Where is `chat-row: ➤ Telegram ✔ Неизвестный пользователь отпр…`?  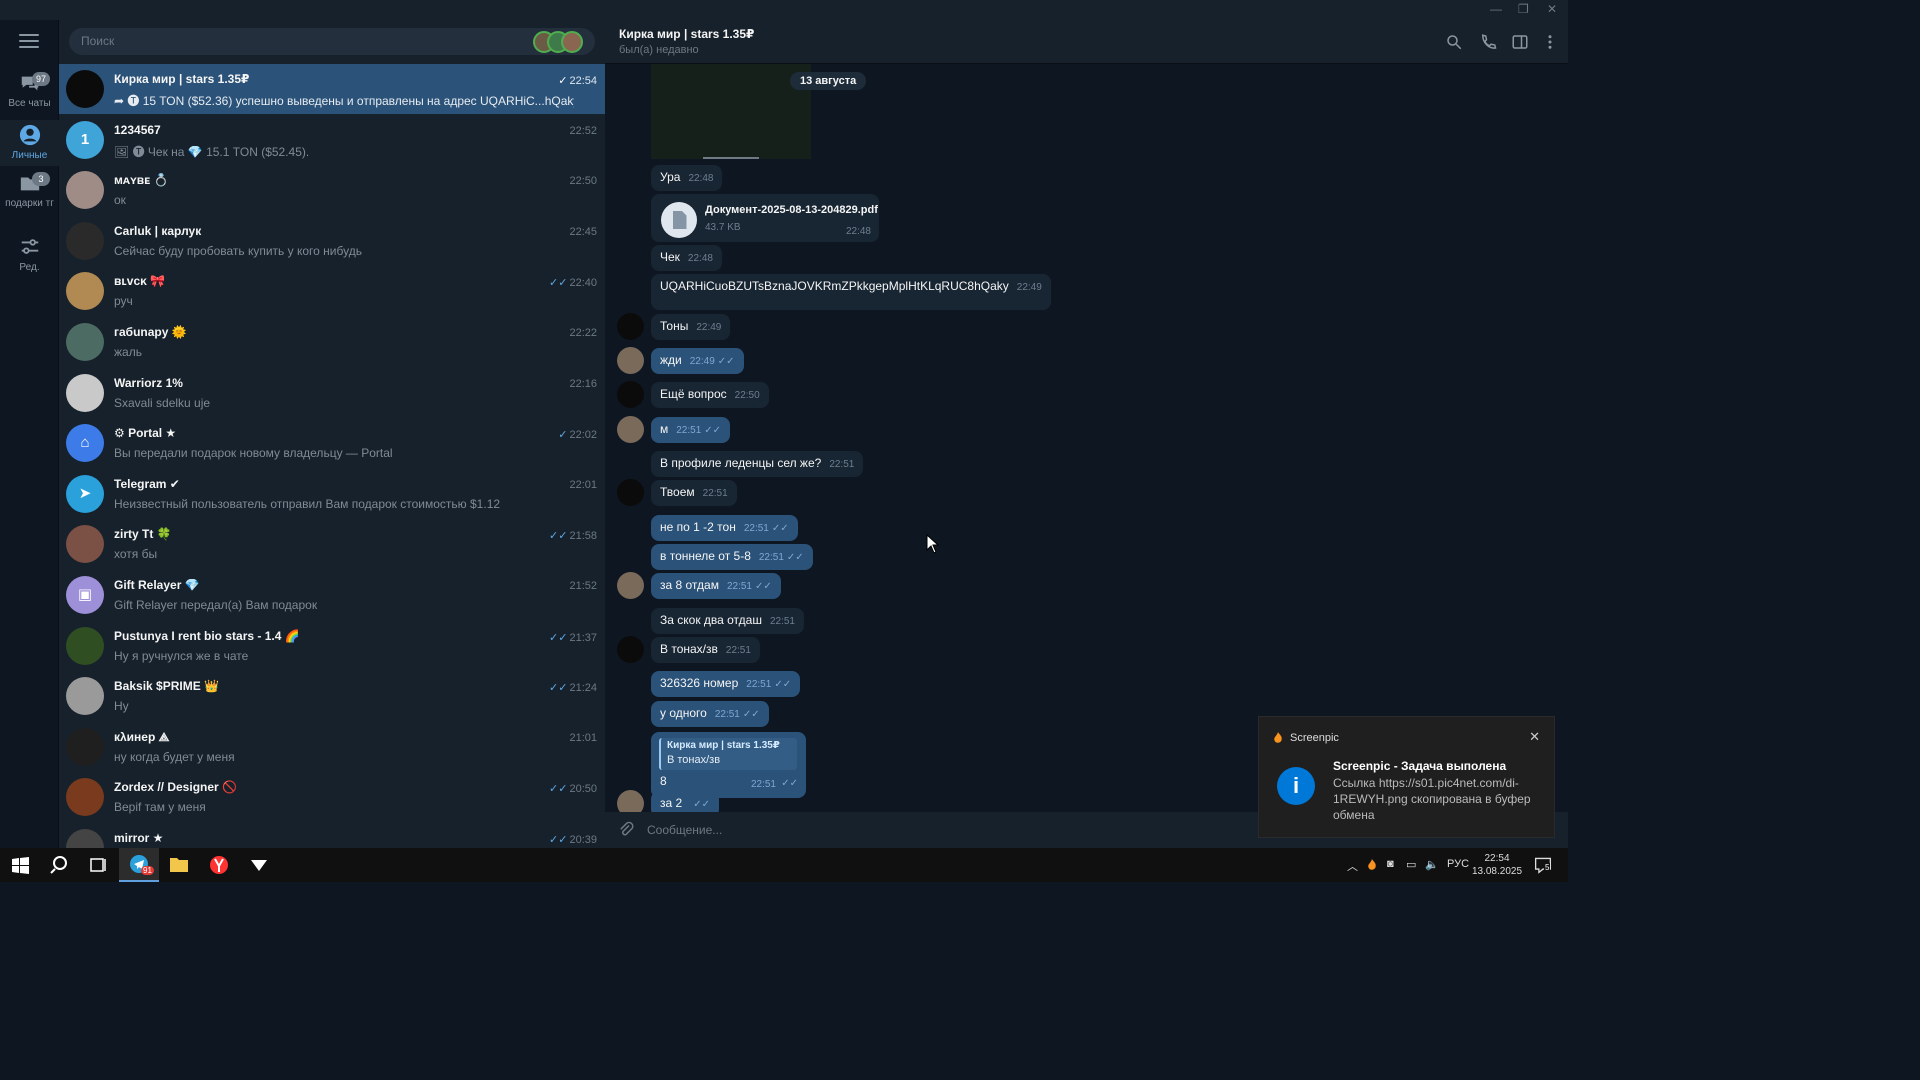
chat-row: ➤ Telegram ✔ Неизвестный пользователь отпр… is located at coordinates (332, 494).